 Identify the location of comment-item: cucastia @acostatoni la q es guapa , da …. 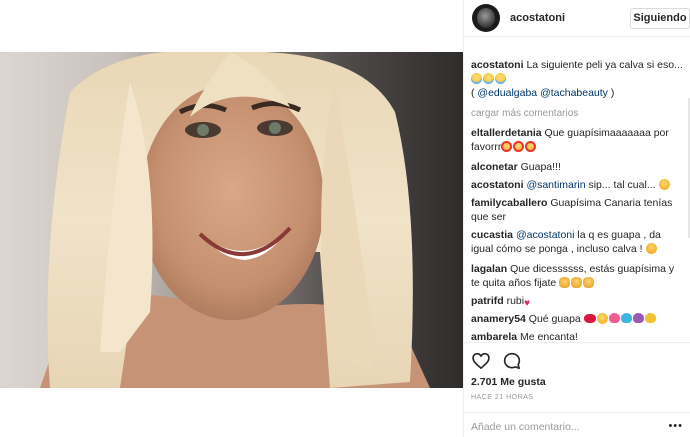
(578, 242).